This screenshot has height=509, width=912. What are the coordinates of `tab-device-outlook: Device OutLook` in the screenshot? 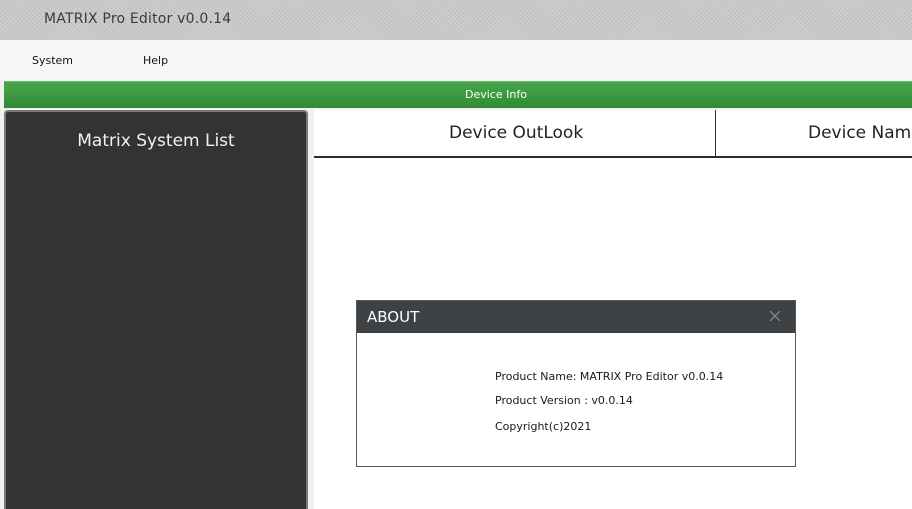 It's located at (515, 133).